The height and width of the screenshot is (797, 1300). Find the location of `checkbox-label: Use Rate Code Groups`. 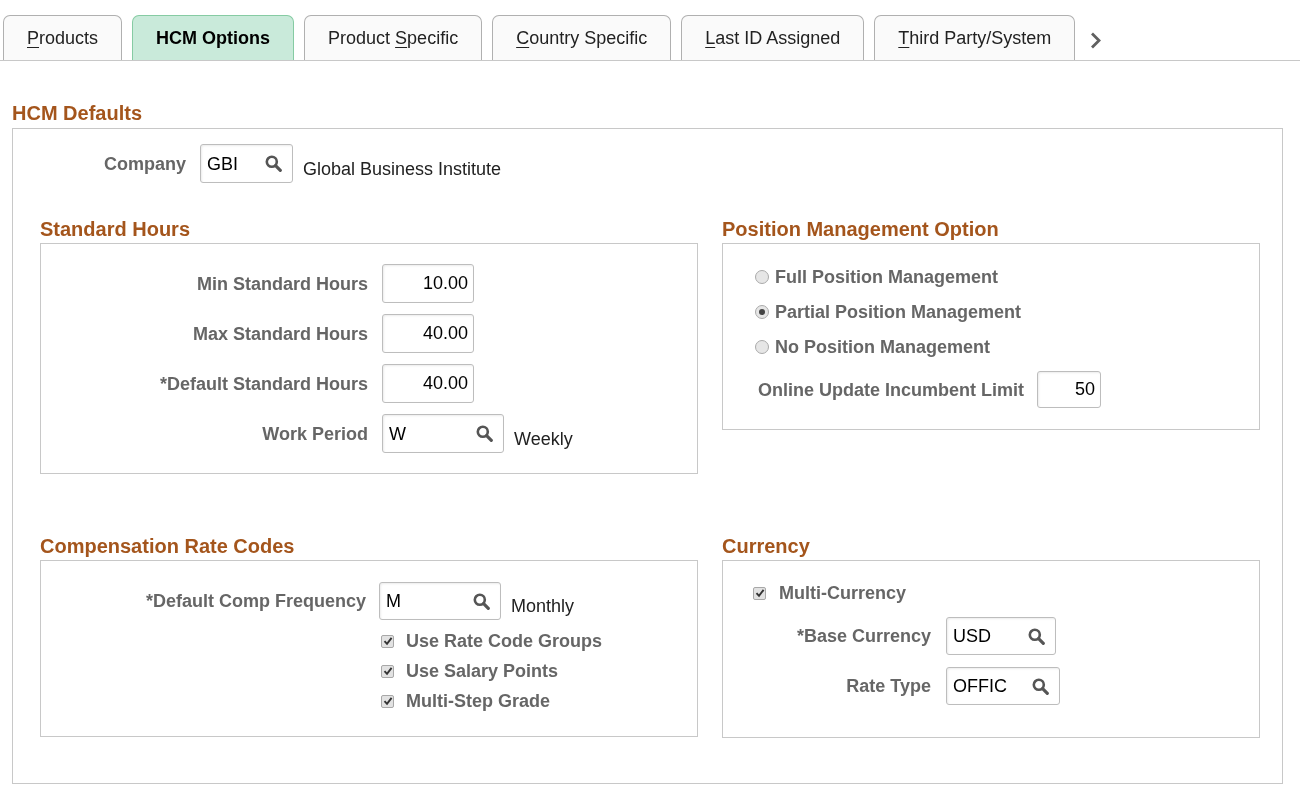

checkbox-label: Use Rate Code Groups is located at coordinates (504, 641).